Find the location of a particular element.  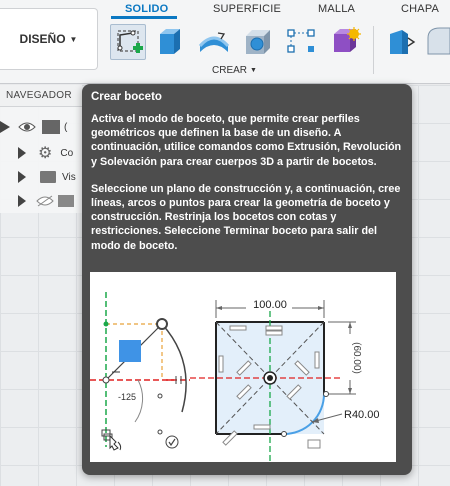

extrude-button is located at coordinates (170, 42).